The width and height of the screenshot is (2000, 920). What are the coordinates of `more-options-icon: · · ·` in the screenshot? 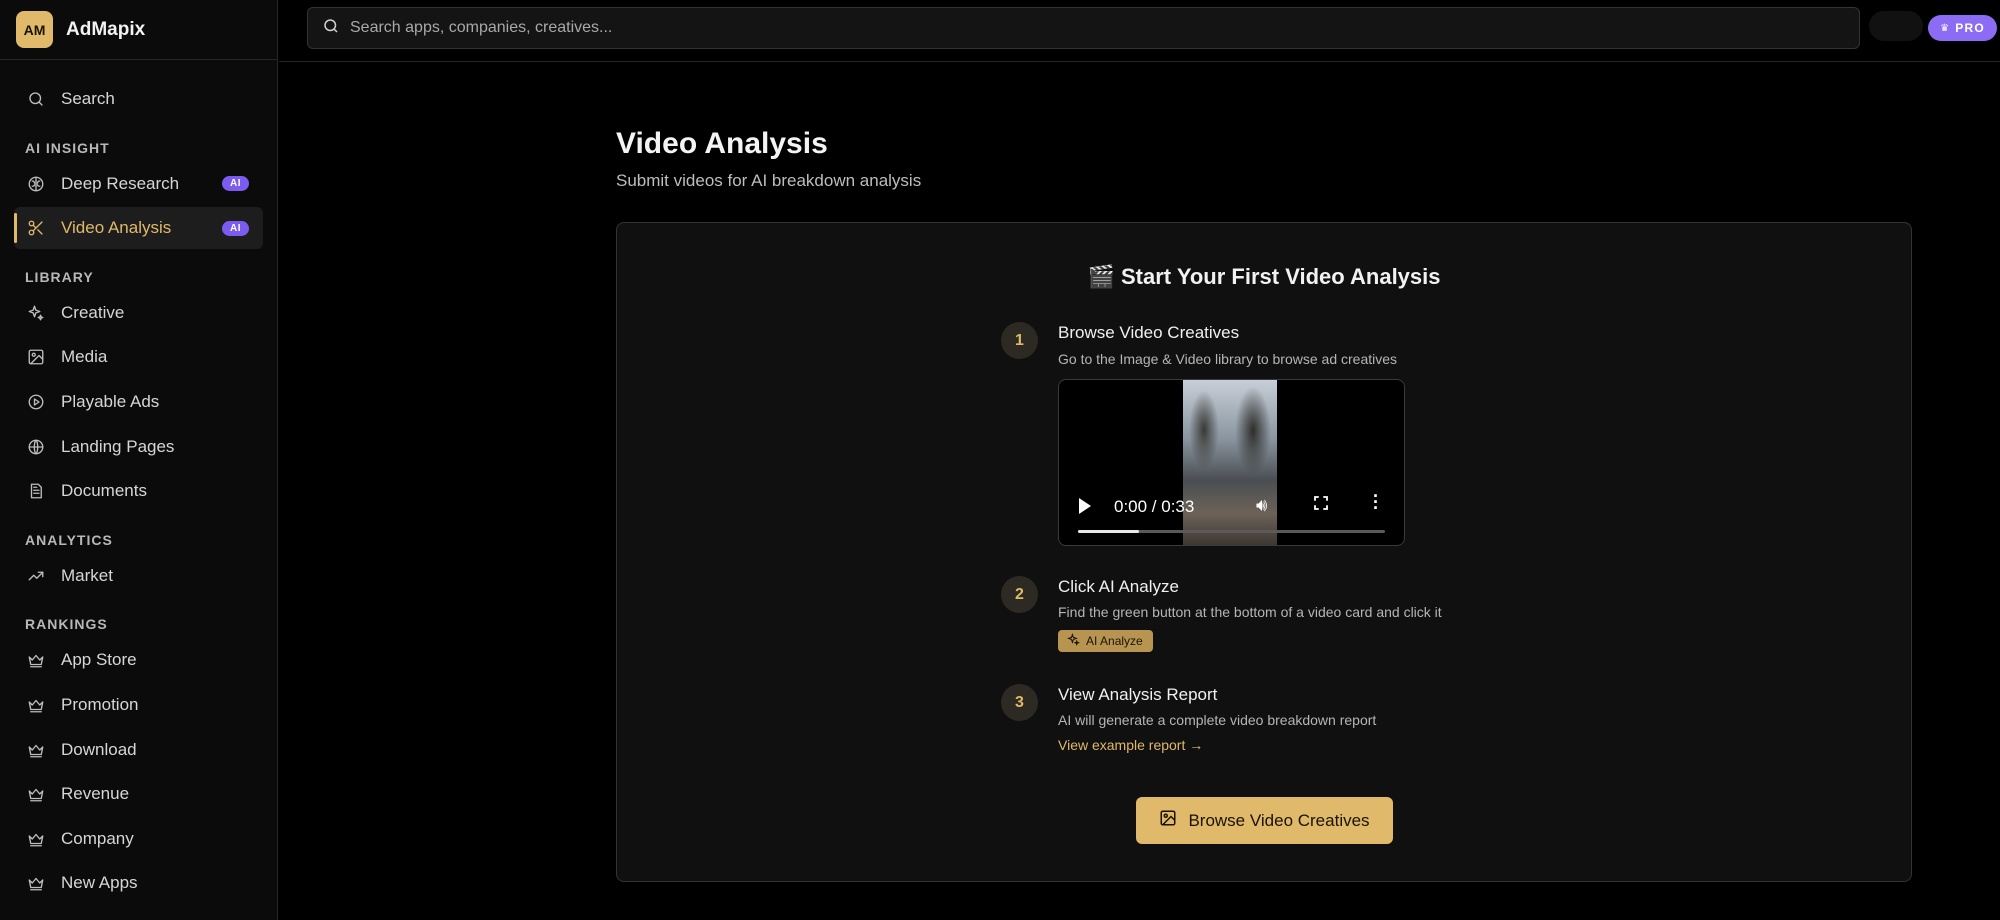 It's located at (1376, 502).